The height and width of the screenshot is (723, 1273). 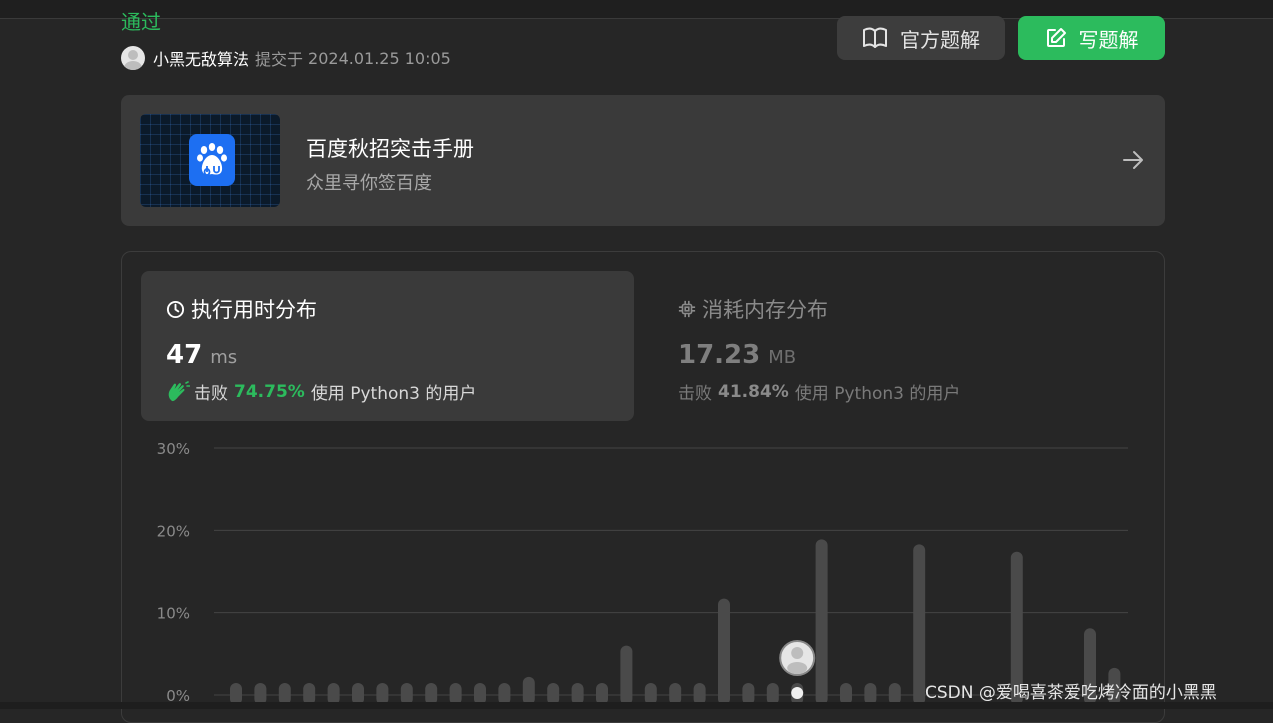 What do you see at coordinates (173, 449) in the screenshot?
I see `y-tick-label: 30%` at bounding box center [173, 449].